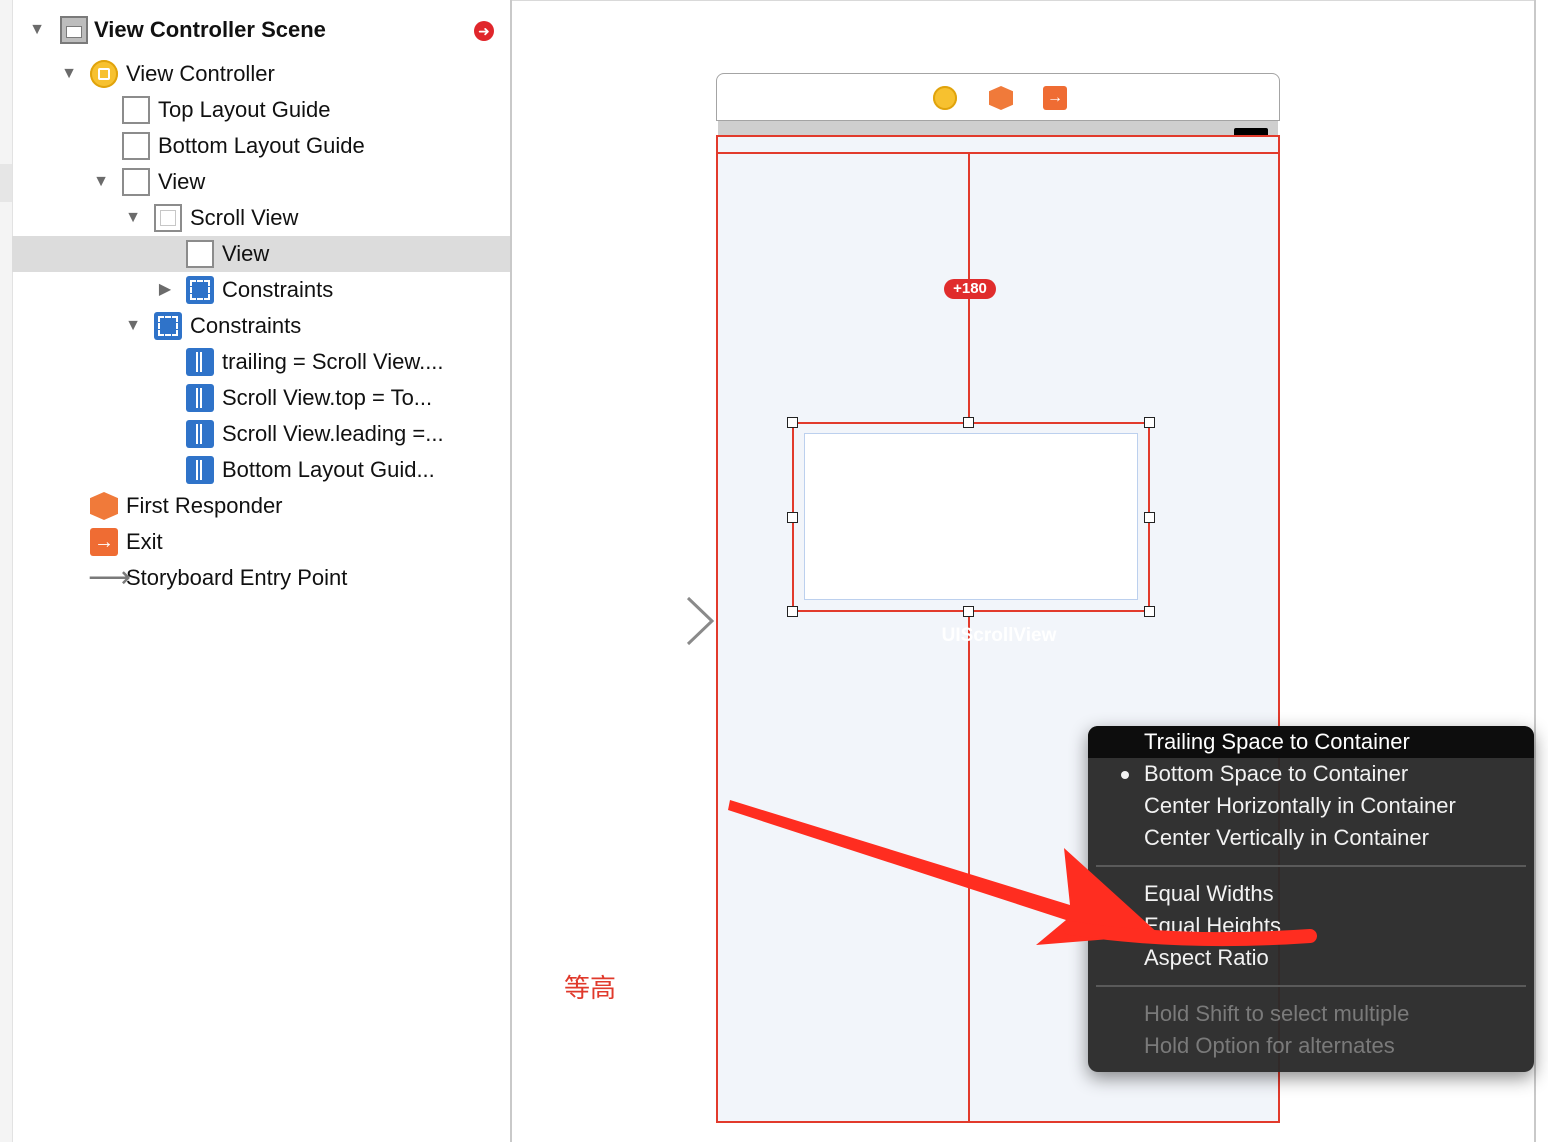 Image resolution: width=1548 pixels, height=1143 pixels. I want to click on outline-item-label: First Responder, so click(204, 505).